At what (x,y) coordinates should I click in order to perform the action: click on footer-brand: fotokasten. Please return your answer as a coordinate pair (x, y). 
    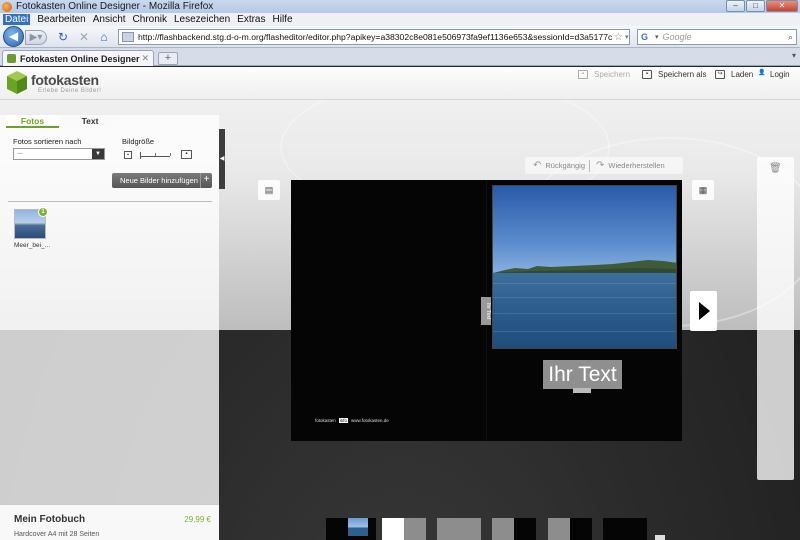
    Looking at the image, I should click on (325, 420).